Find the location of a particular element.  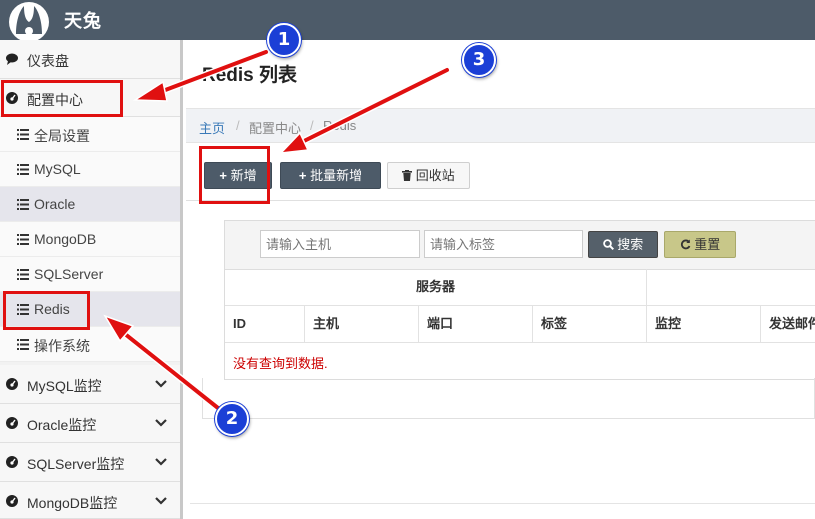

arrow-1-icon is located at coordinates (201, 75).